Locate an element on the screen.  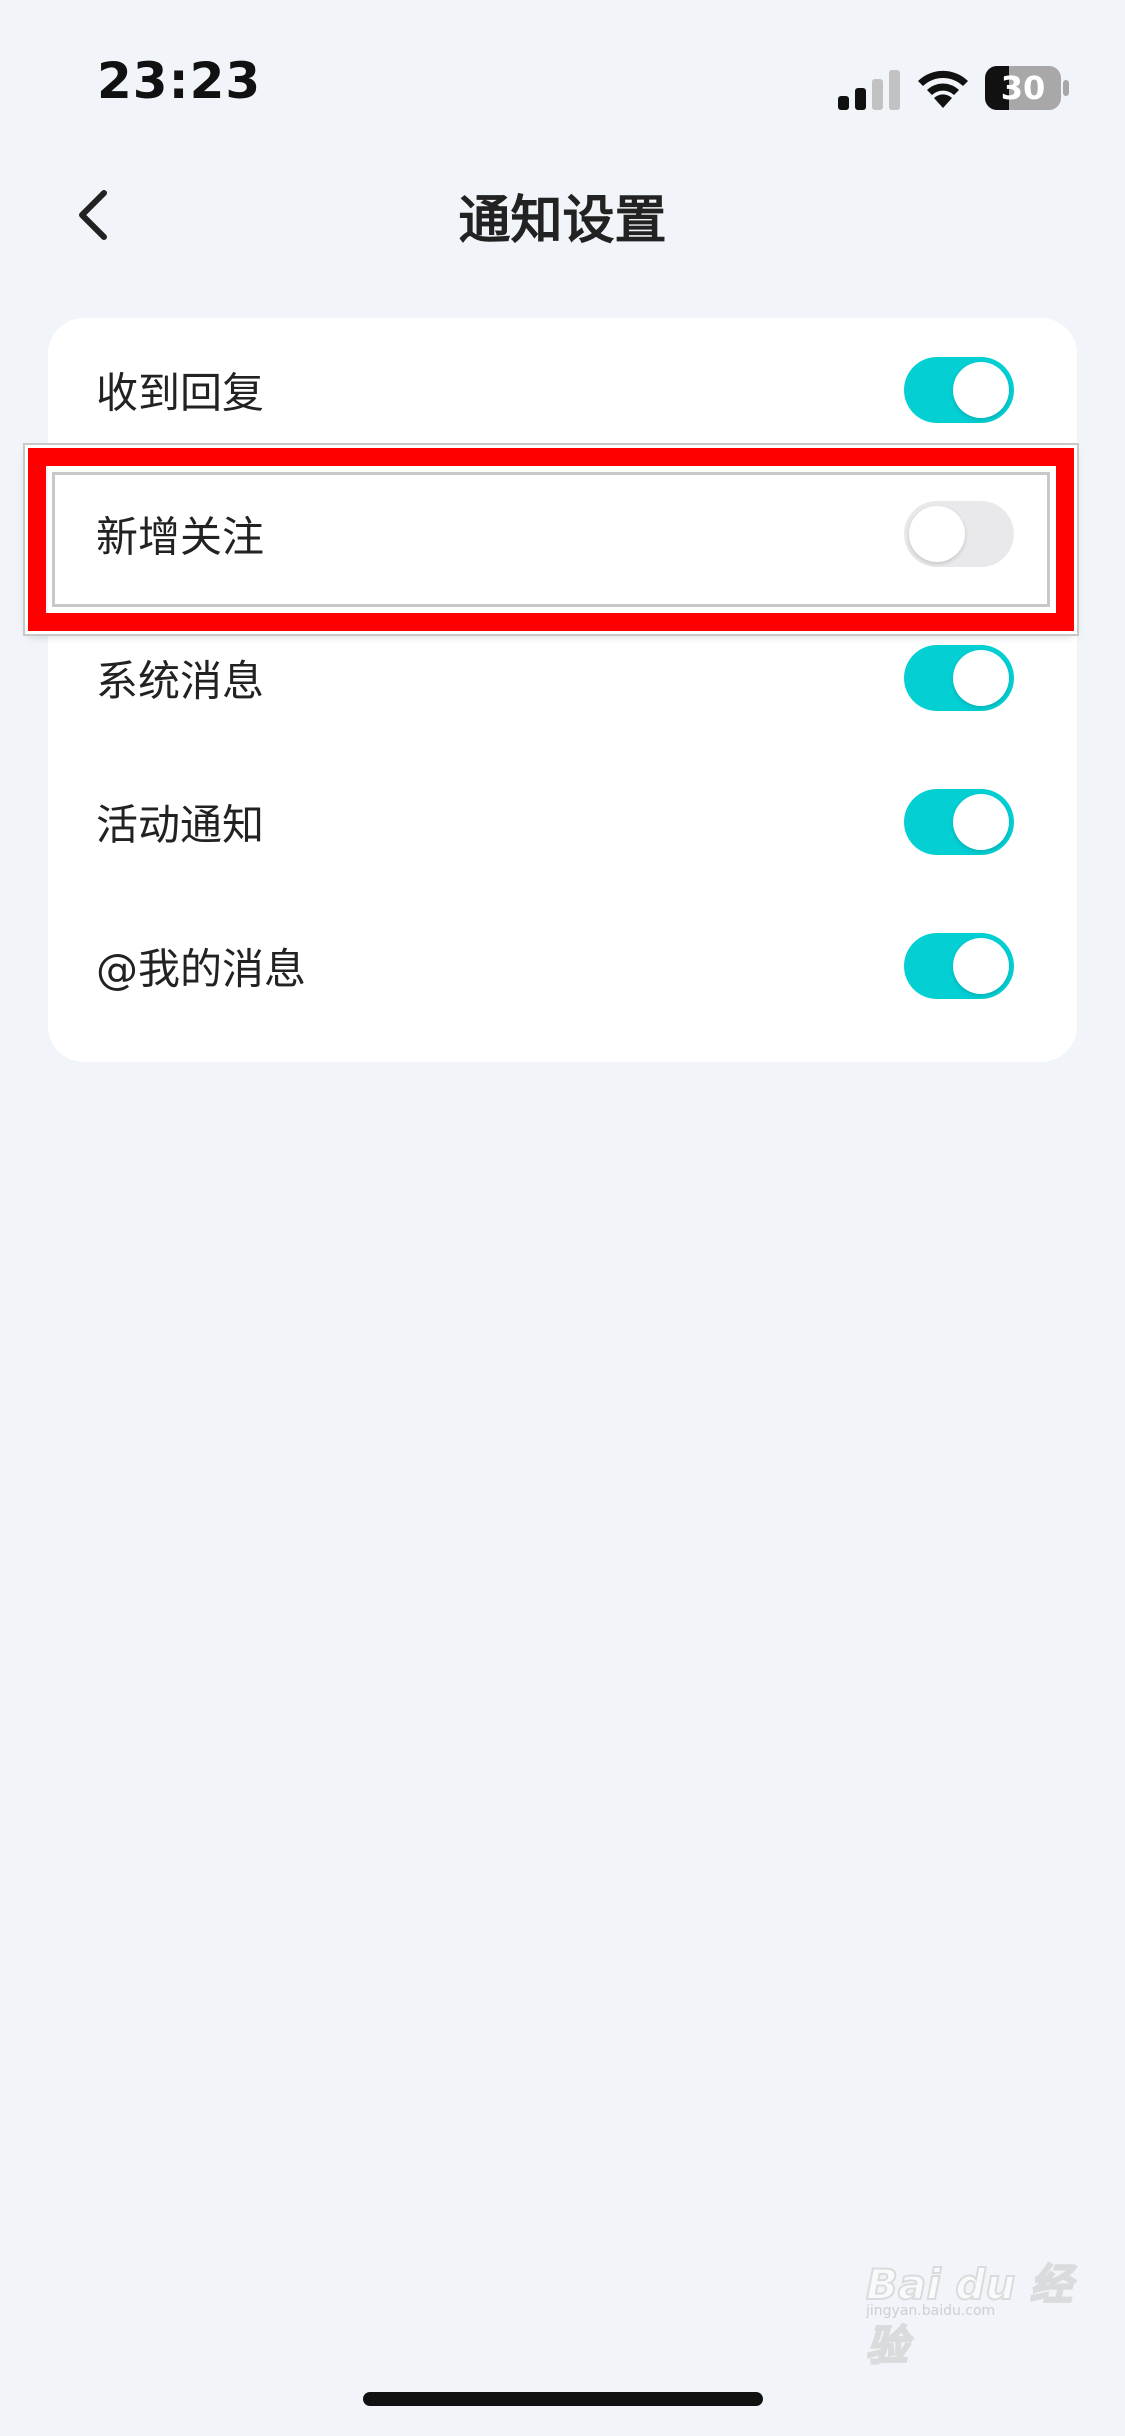
watermark-url: jingyan.baidu.com is located at coordinates (931, 2311).